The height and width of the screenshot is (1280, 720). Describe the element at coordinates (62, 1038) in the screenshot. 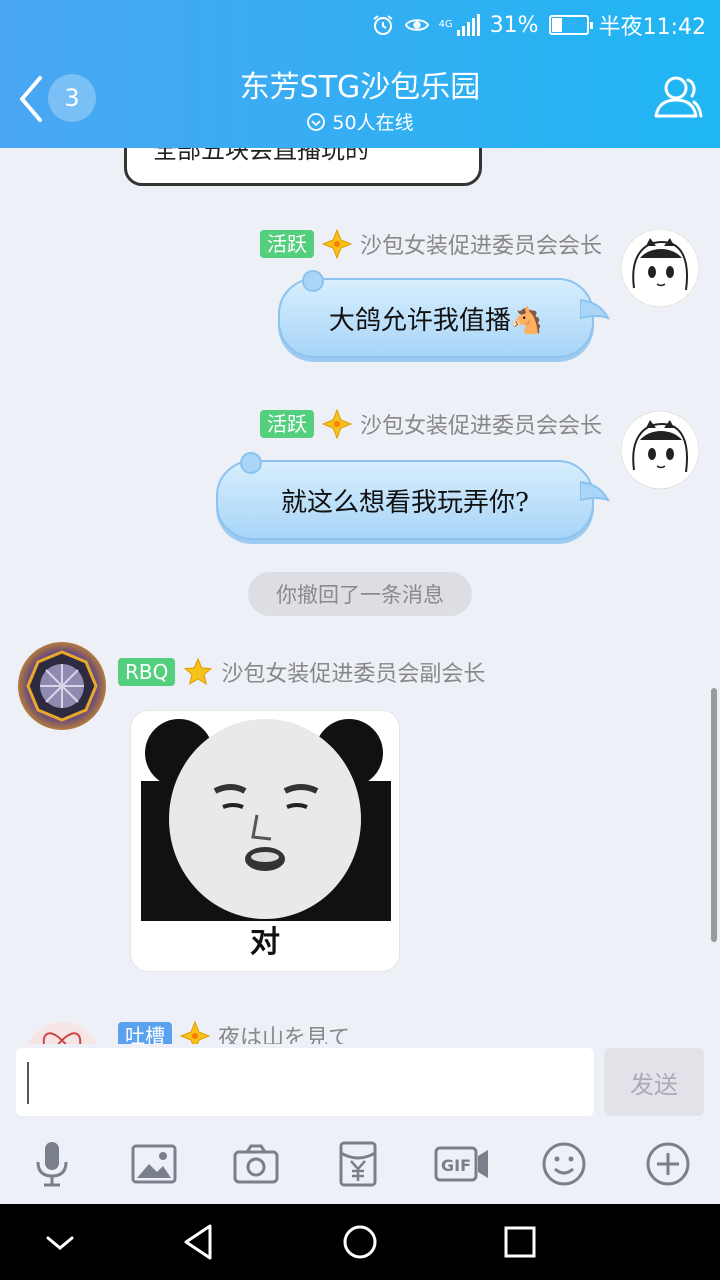

I see `atom-avatar-icon` at that location.